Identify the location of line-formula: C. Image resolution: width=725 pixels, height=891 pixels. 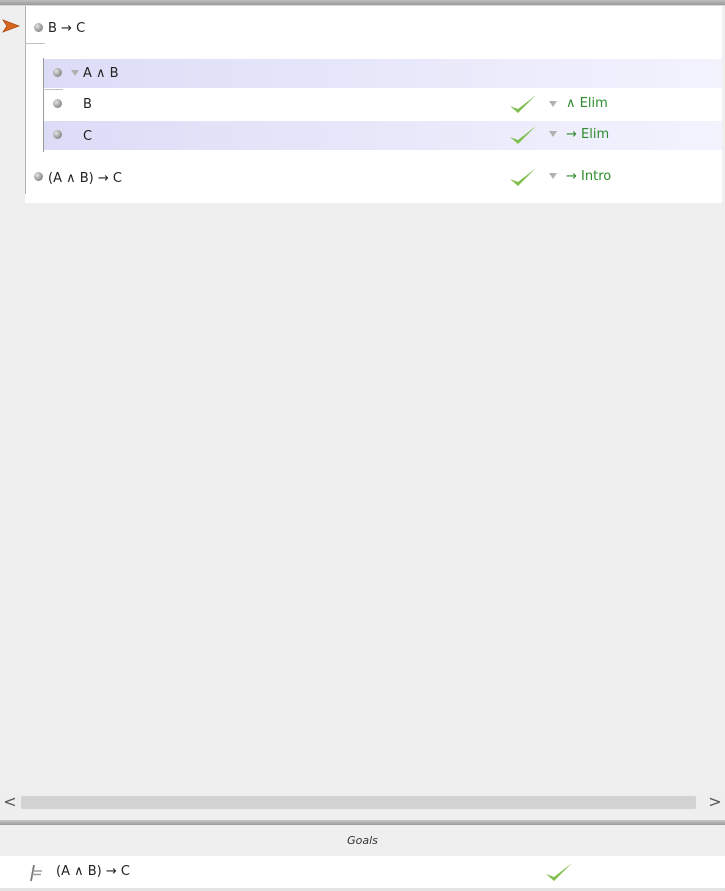
(87, 136).